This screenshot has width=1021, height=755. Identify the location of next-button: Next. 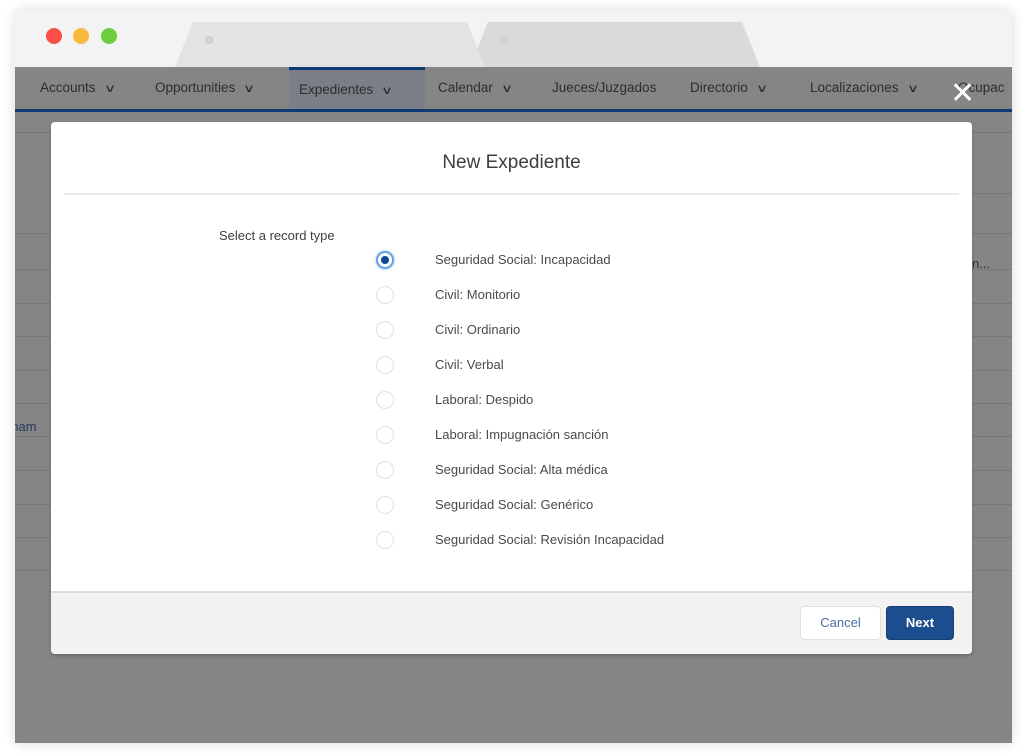
(920, 623).